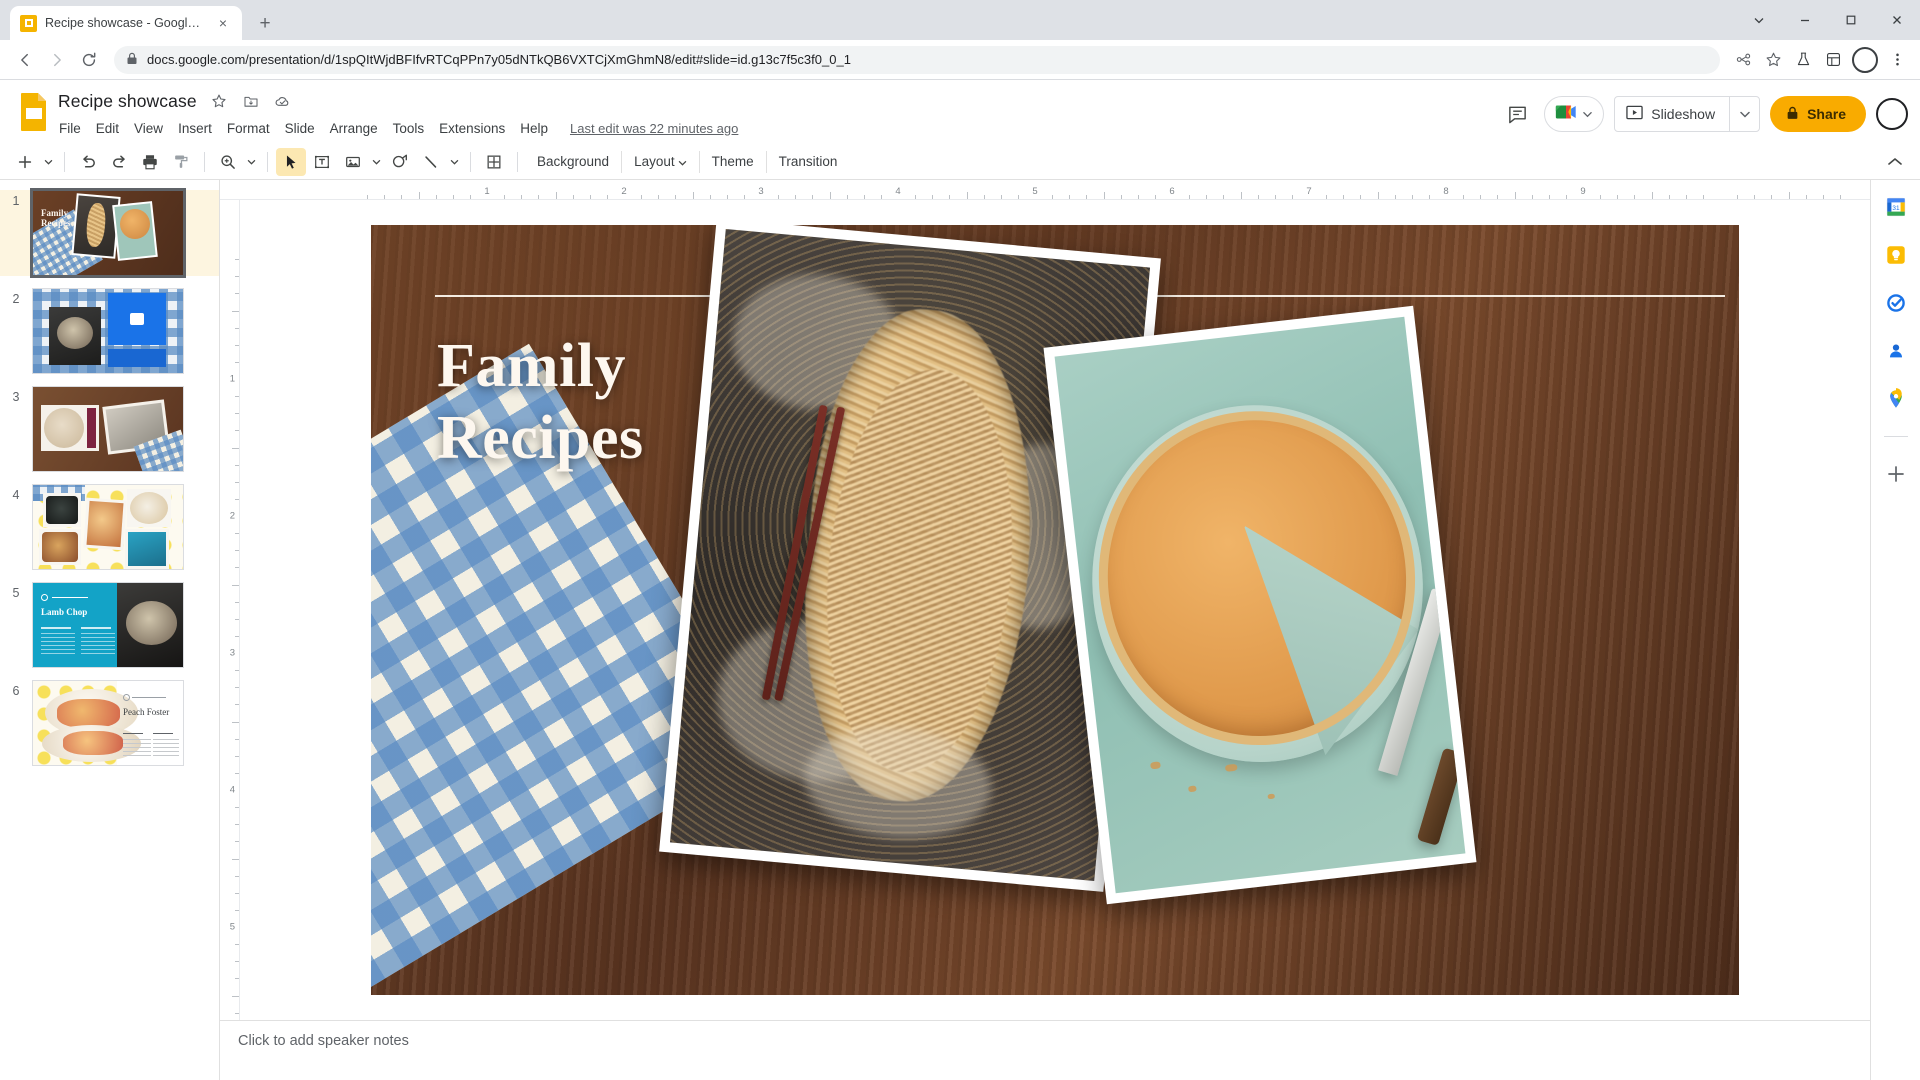  Describe the element at coordinates (960, 20) in the screenshot. I see `browser-tab-strip: Recipe showcase - Google Slides × +` at that location.